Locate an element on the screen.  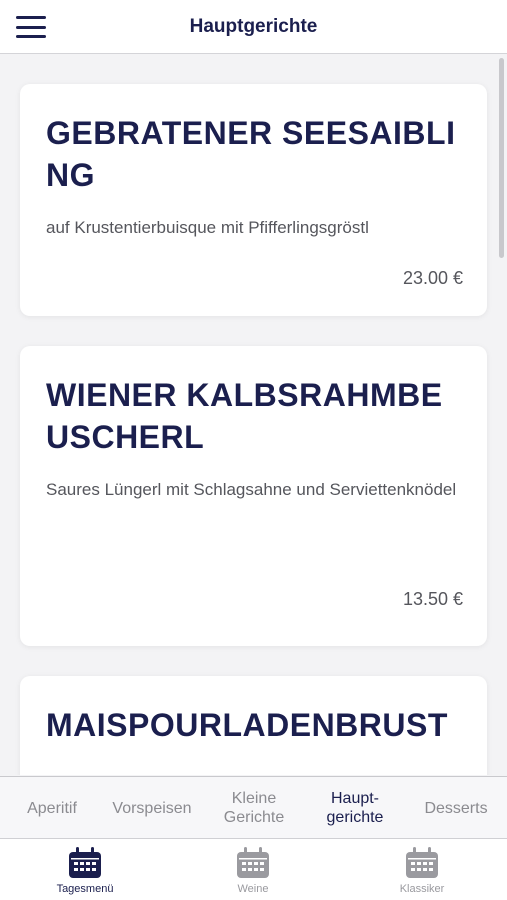
dish-name: MAISPOURLADENBRUST is located at coordinates (247, 725).